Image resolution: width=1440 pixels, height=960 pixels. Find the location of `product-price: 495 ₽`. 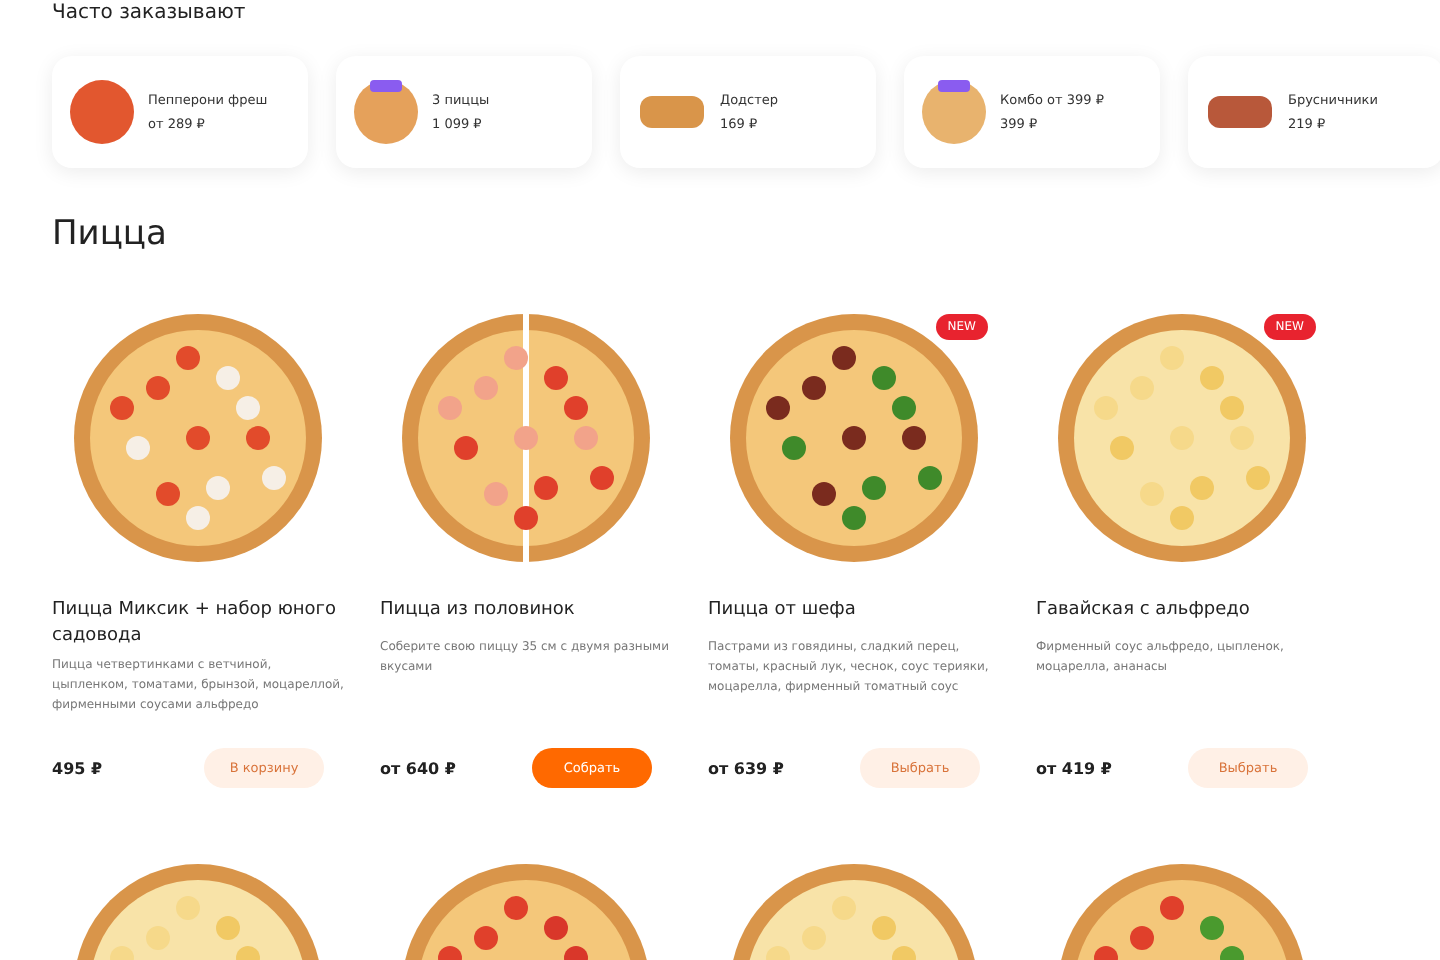

product-price: 495 ₽ is located at coordinates (77, 768).